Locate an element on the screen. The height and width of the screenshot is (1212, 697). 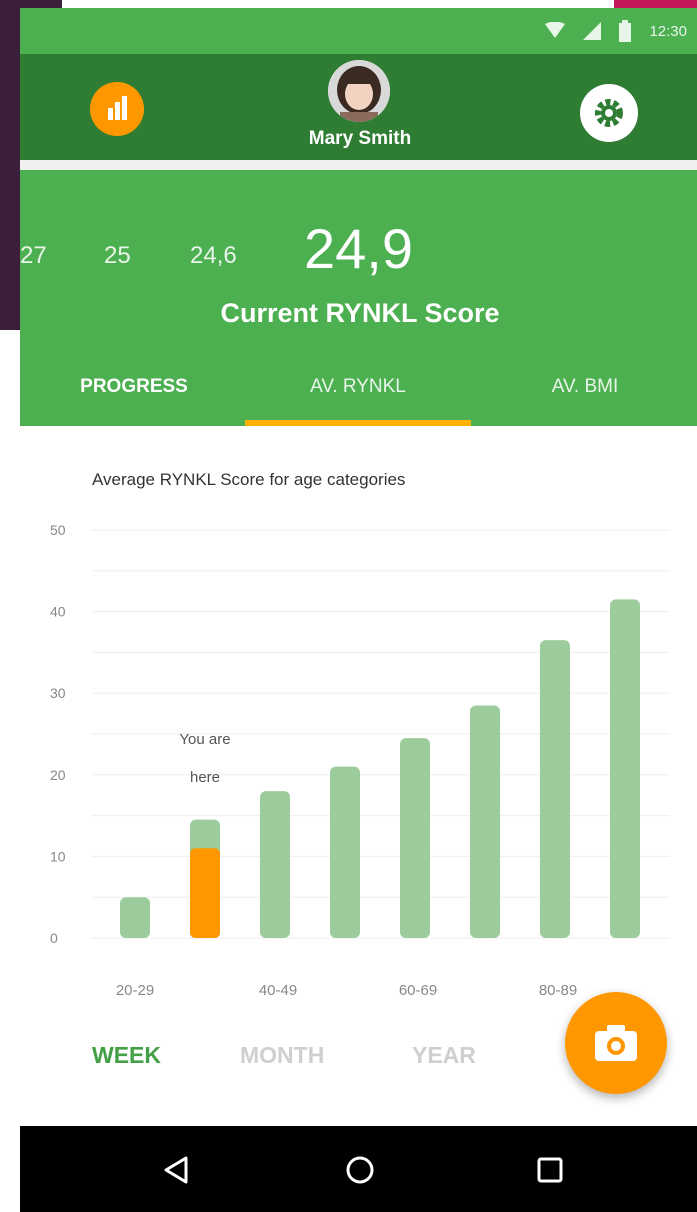
signal-icon is located at coordinates (592, 31).